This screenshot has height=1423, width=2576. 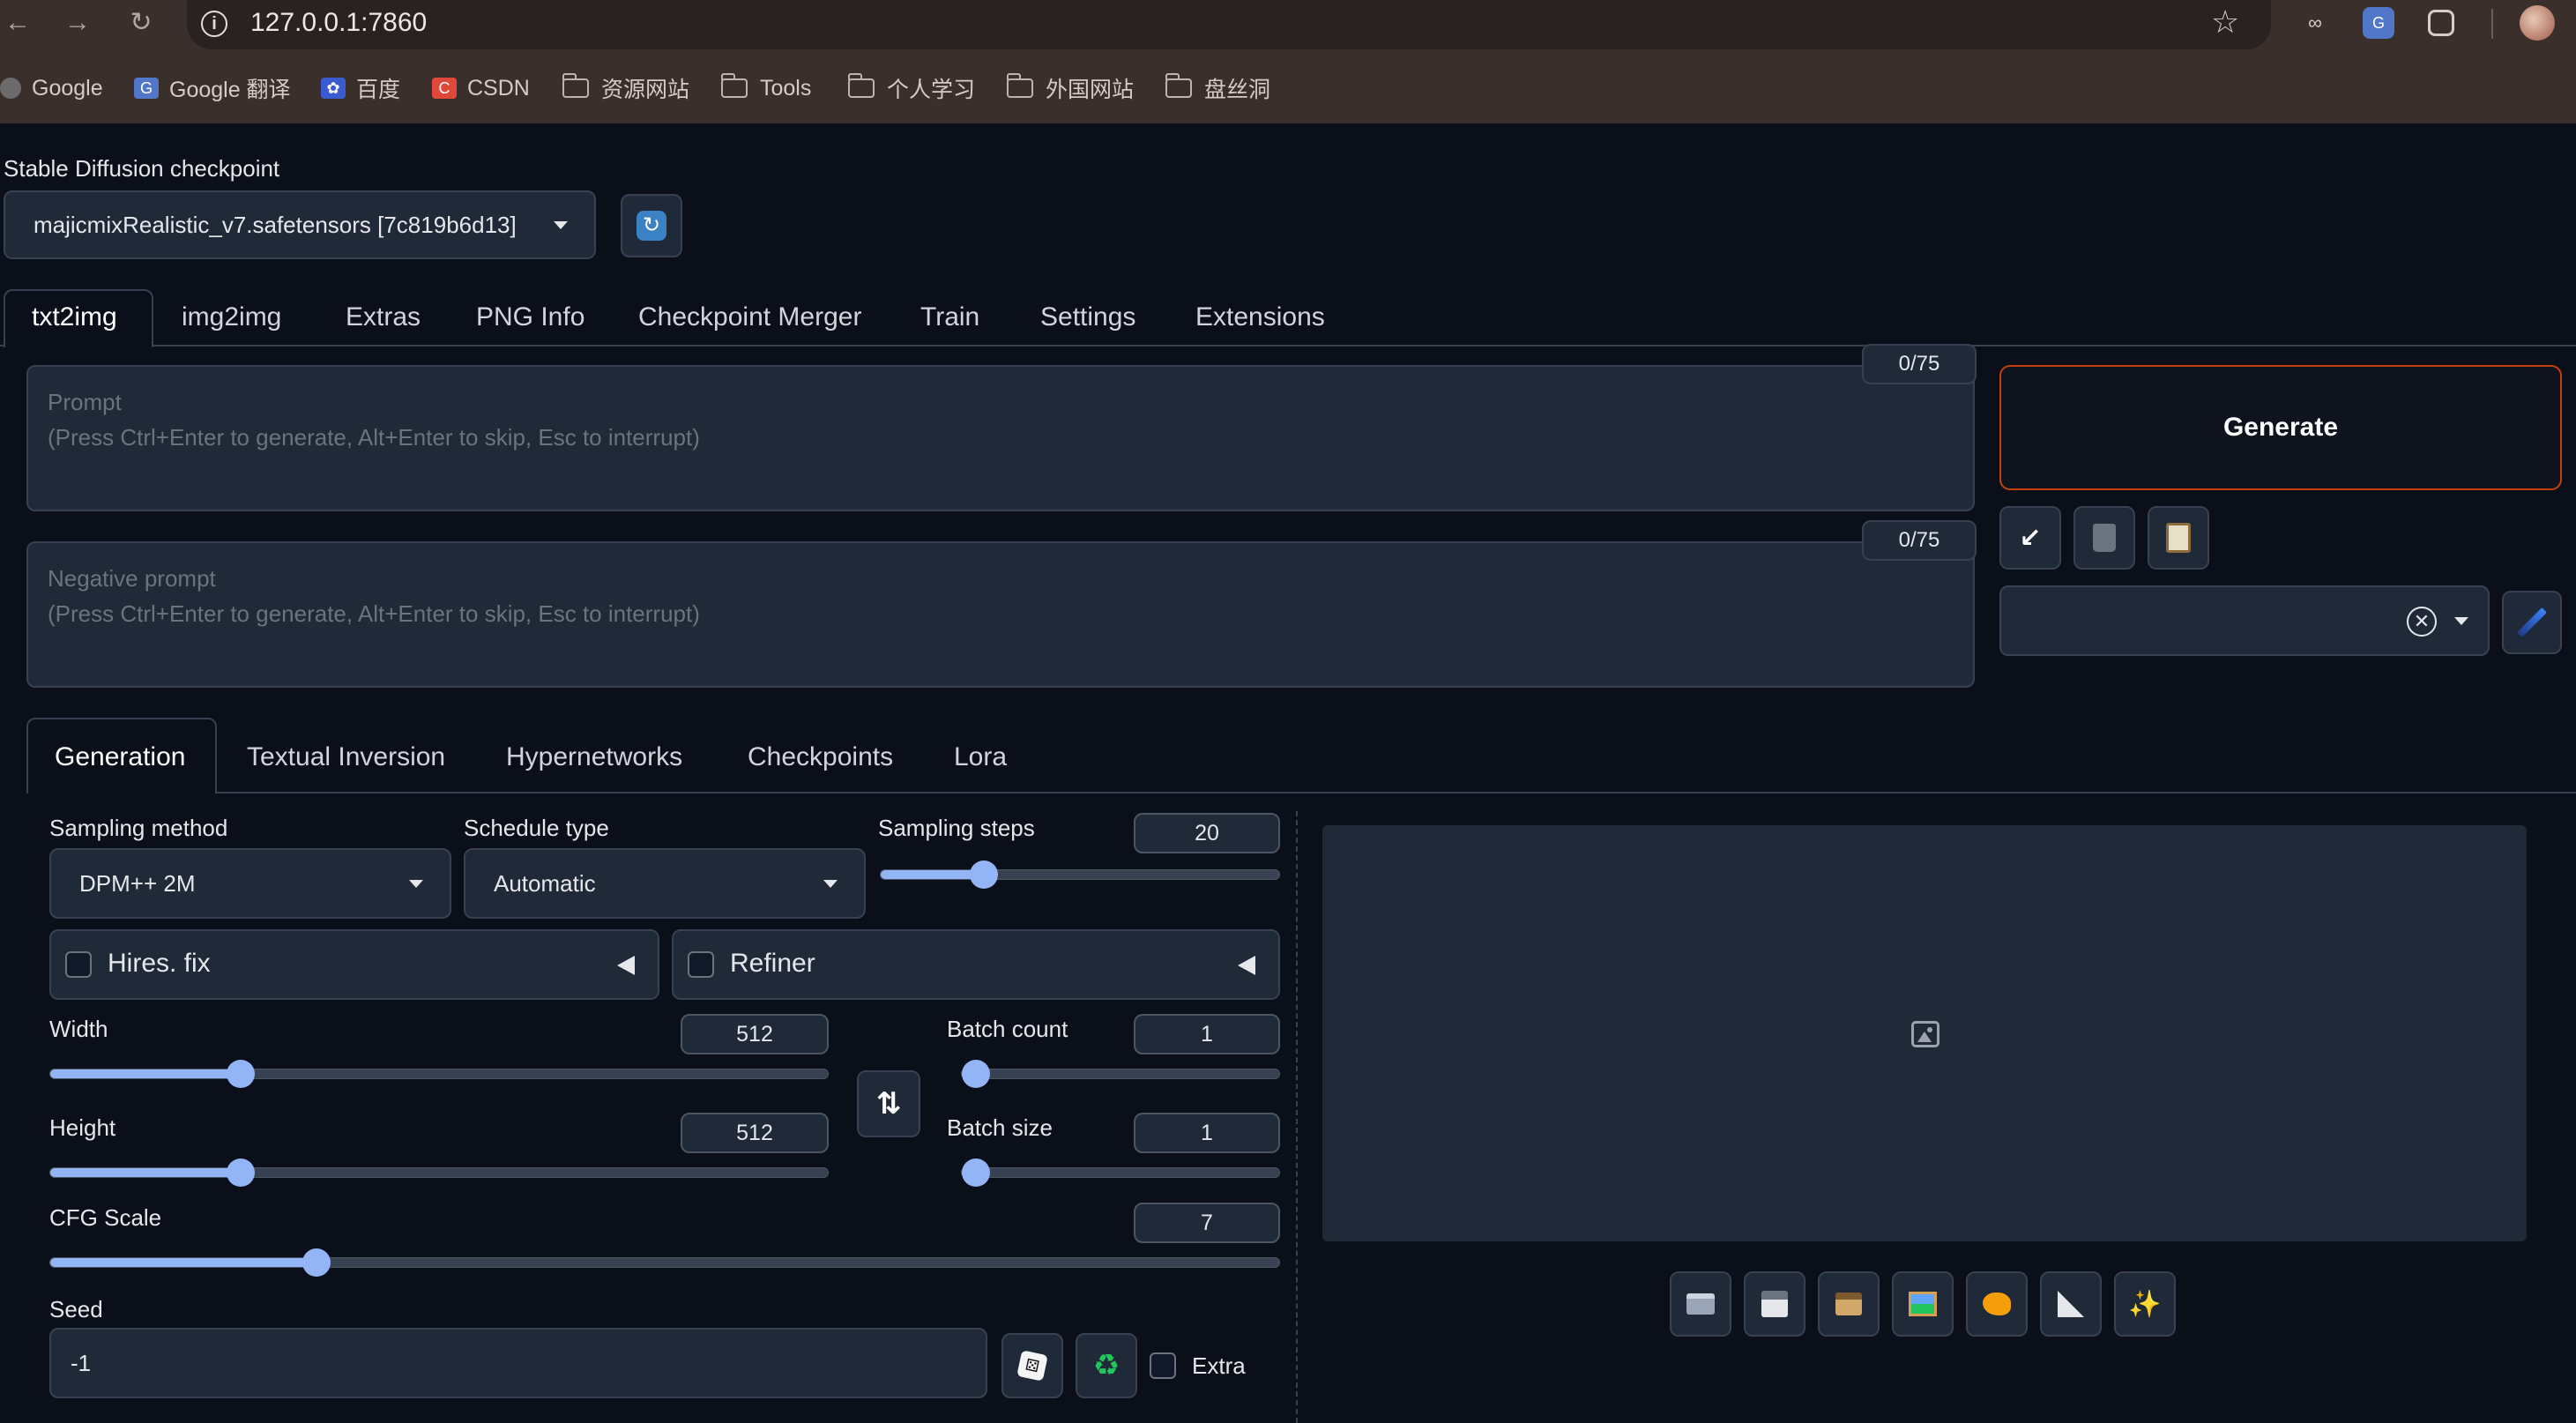 What do you see at coordinates (214, 24) in the screenshot?
I see `site-info-icon: i` at bounding box center [214, 24].